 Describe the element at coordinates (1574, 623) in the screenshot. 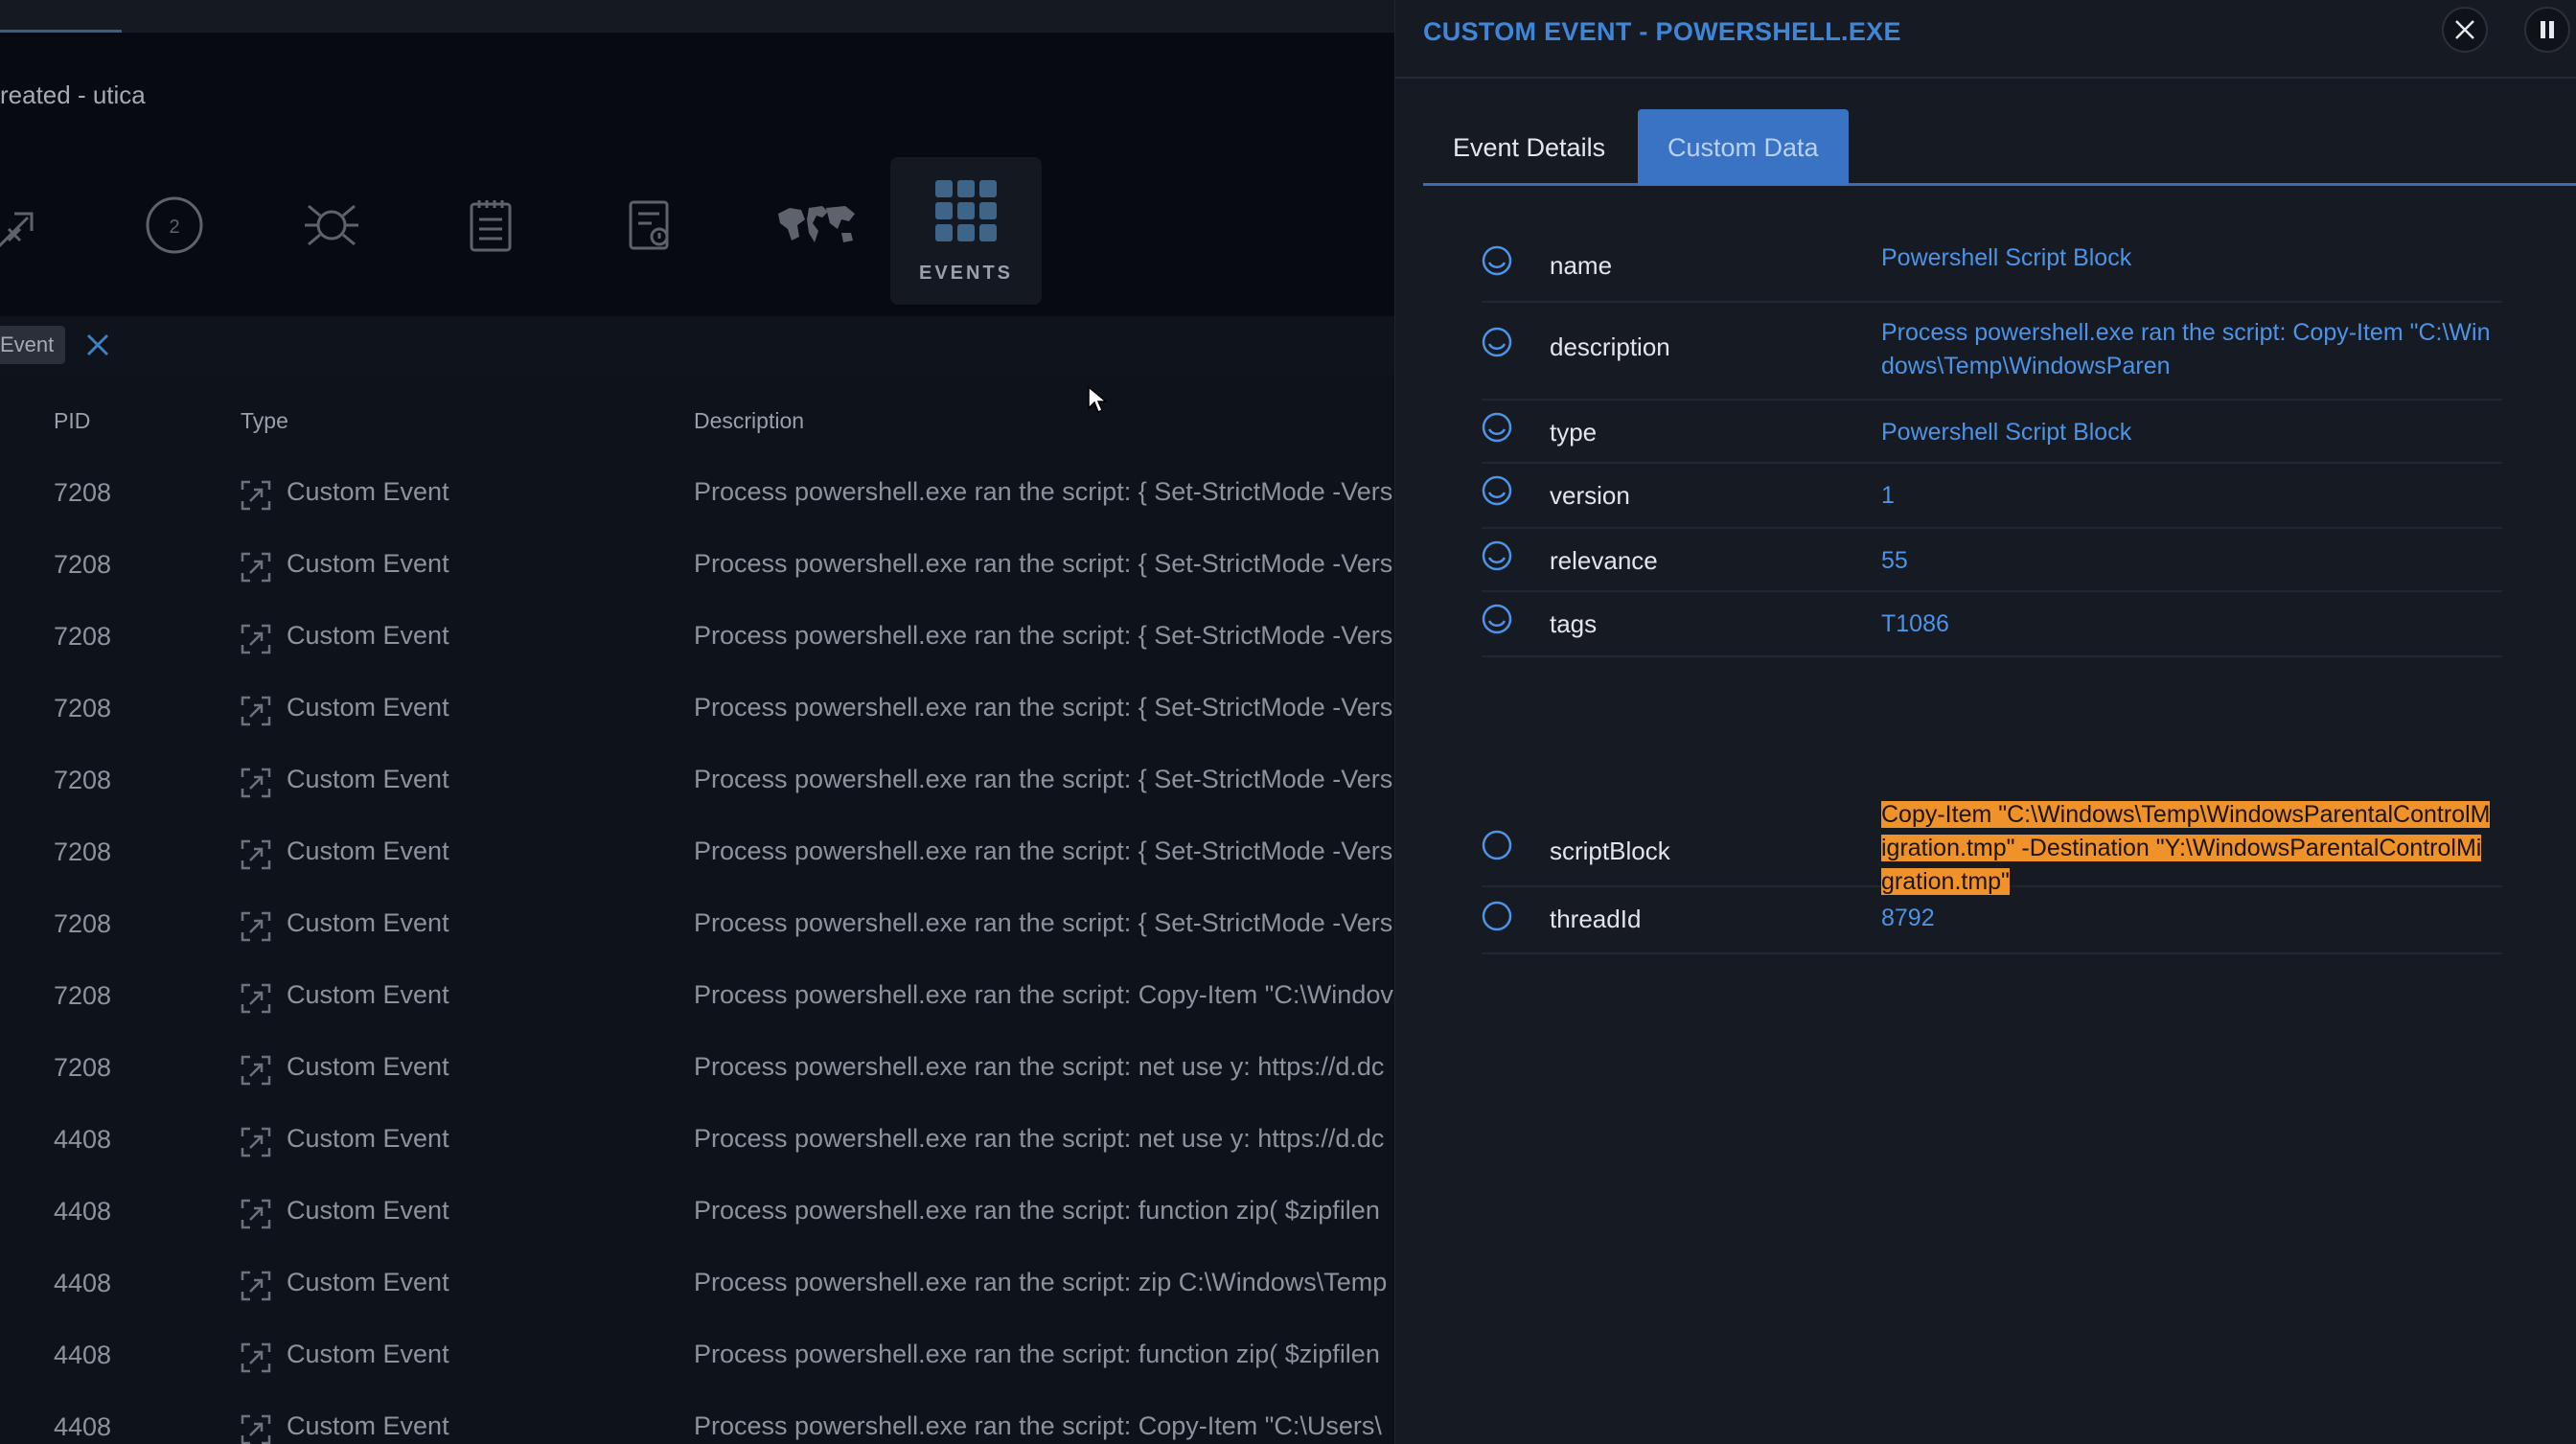

I see `property-key: tags` at that location.